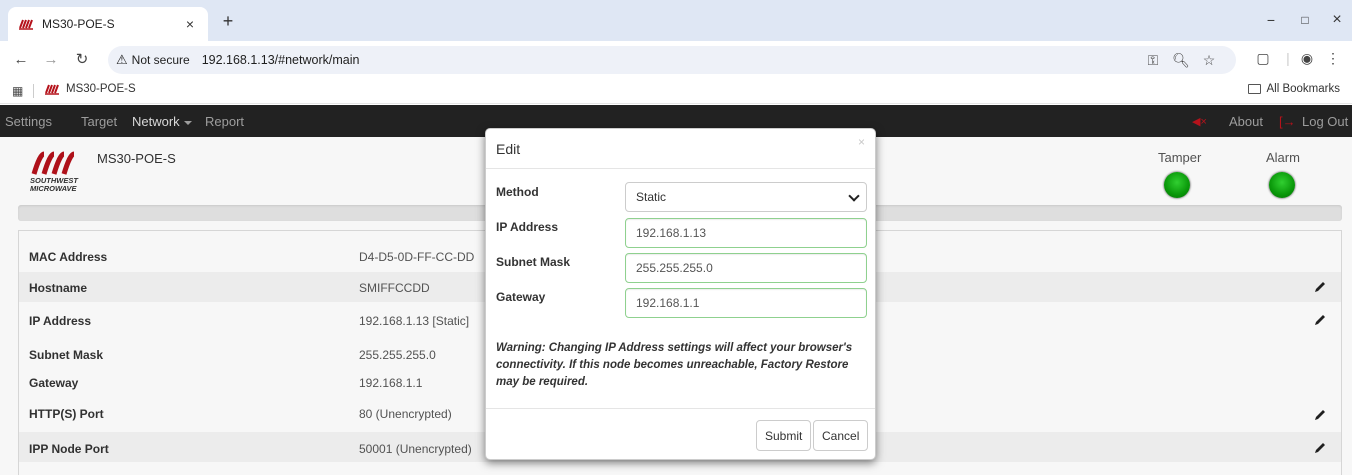  What do you see at coordinates (1254, 89) in the screenshot?
I see `folder-icon` at bounding box center [1254, 89].